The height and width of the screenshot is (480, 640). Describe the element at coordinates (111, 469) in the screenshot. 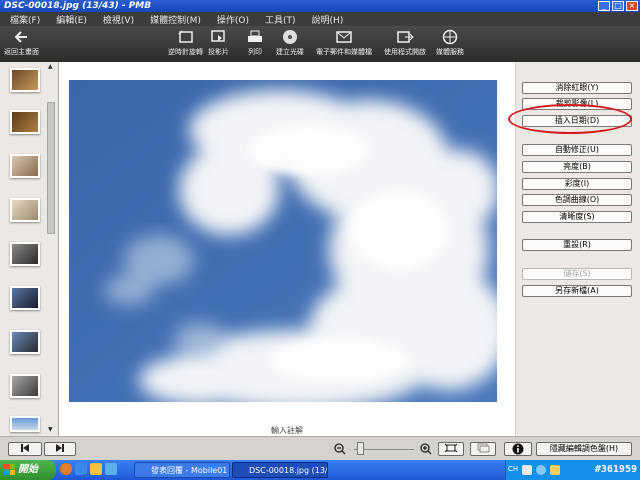

I see `desktop-icon` at that location.